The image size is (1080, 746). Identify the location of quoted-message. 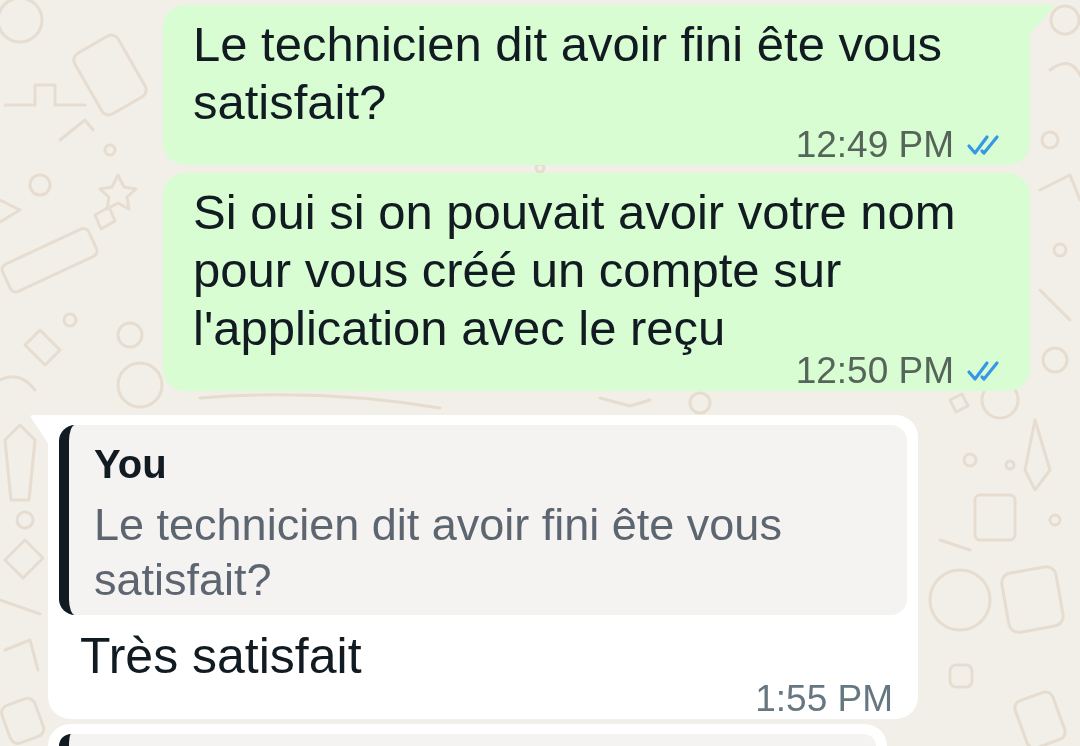
(467, 740).